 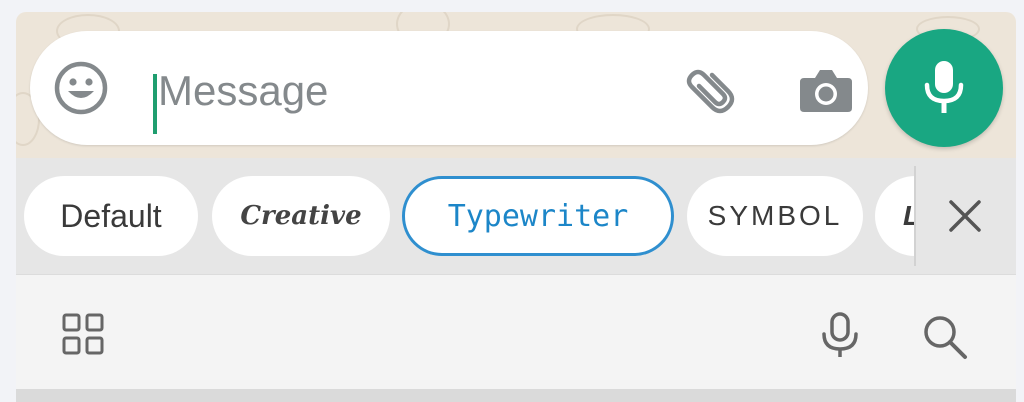 What do you see at coordinates (403, 91) in the screenshot?
I see `message-input` at bounding box center [403, 91].